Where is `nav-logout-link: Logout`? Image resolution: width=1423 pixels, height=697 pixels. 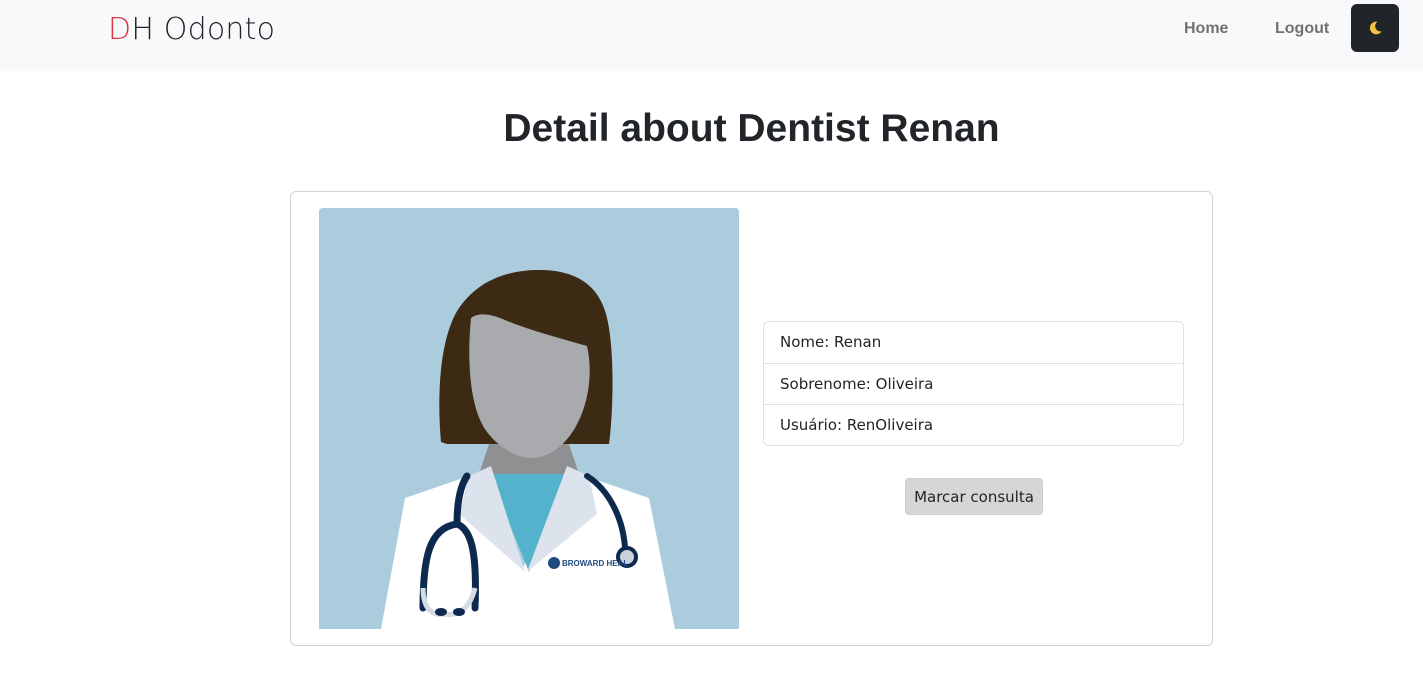 nav-logout-link: Logout is located at coordinates (1302, 29).